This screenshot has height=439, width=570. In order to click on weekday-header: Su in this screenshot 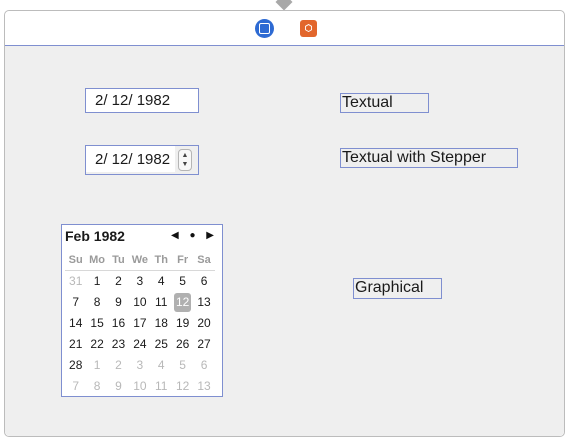, I will do `click(76, 260)`.